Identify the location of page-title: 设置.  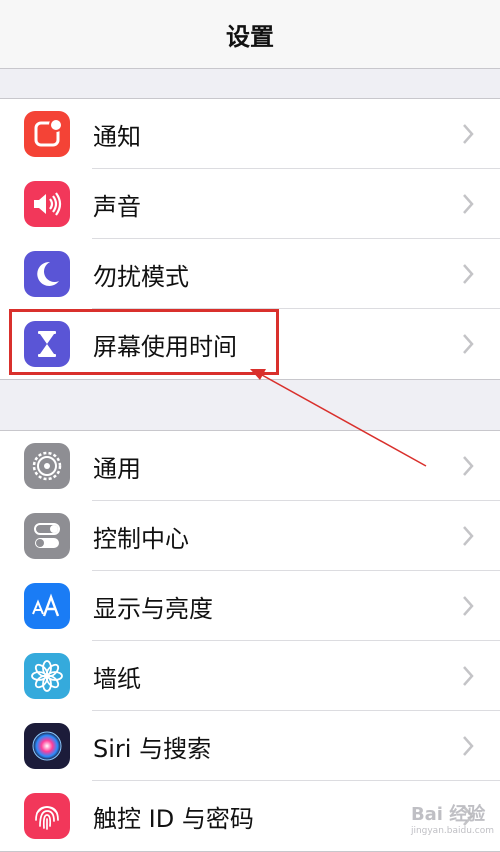
(250, 36).